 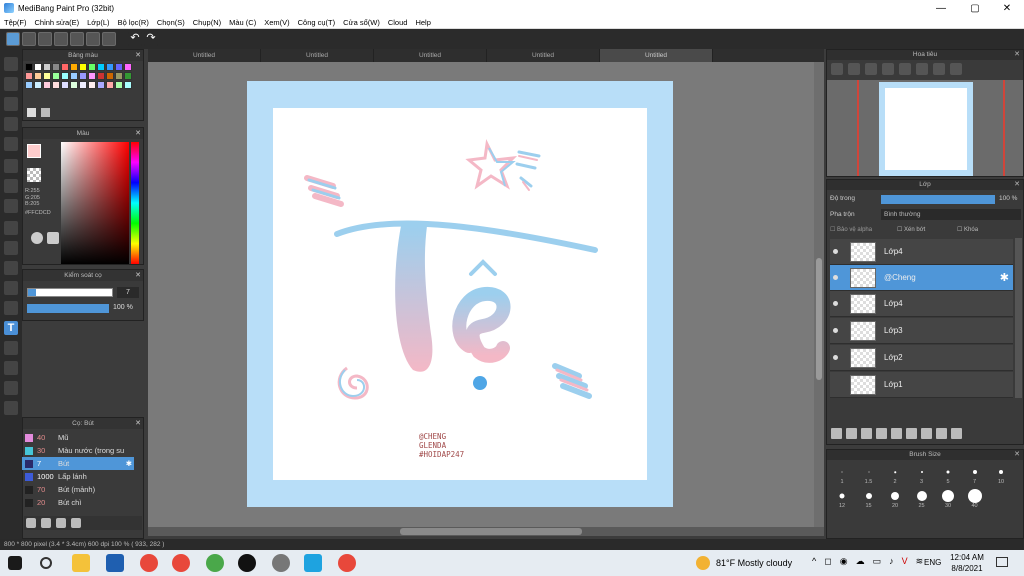 I want to click on volume-icon: ♪, so click(x=891, y=561).